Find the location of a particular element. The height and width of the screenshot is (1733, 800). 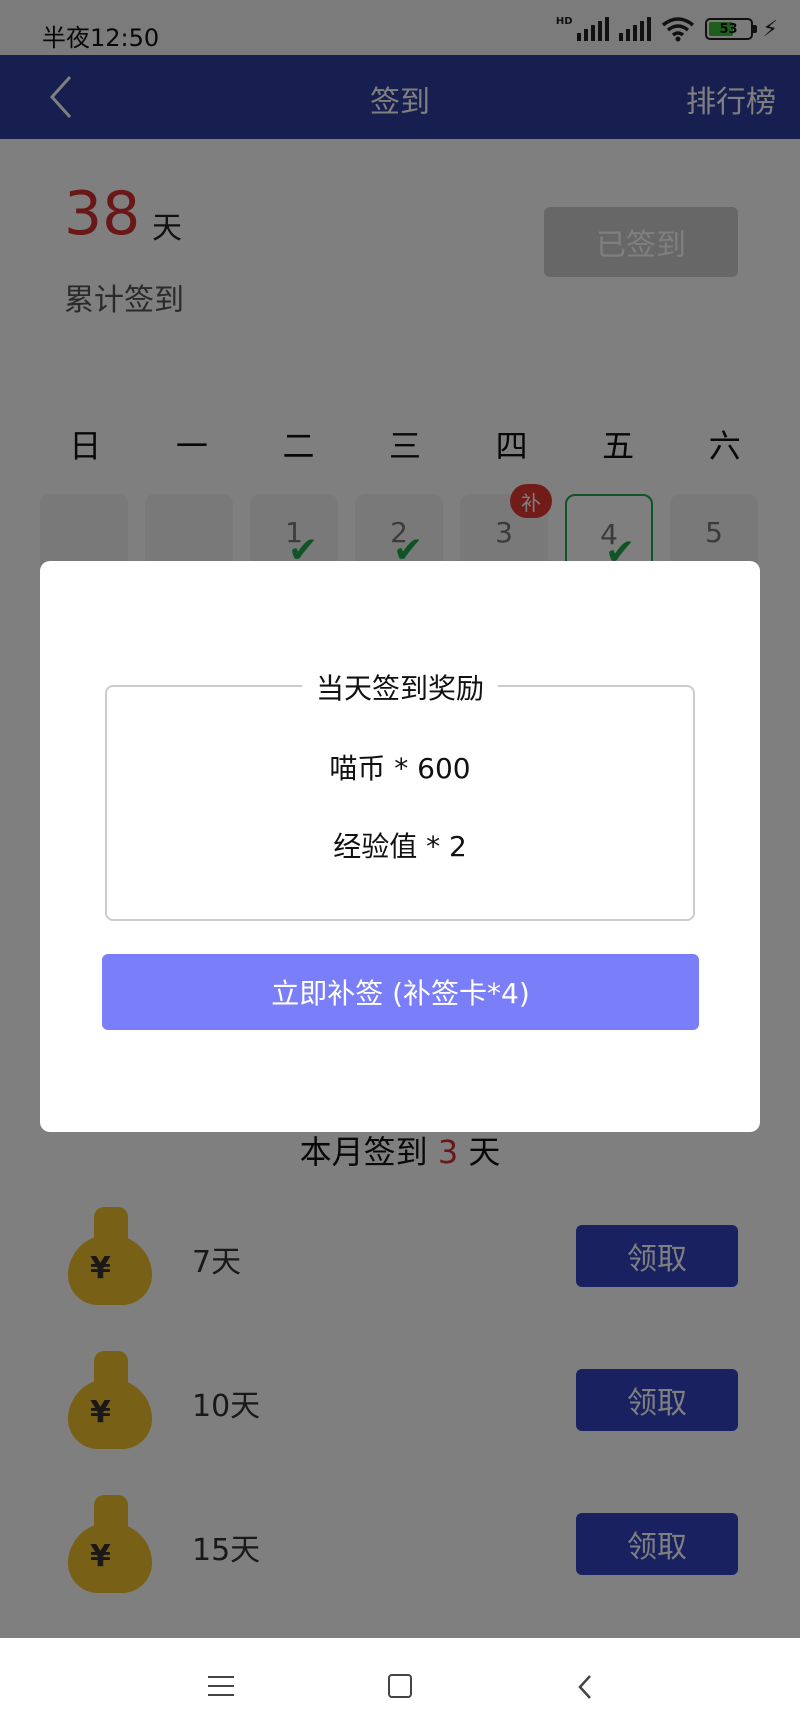

home-icon is located at coordinates (400, 1686).